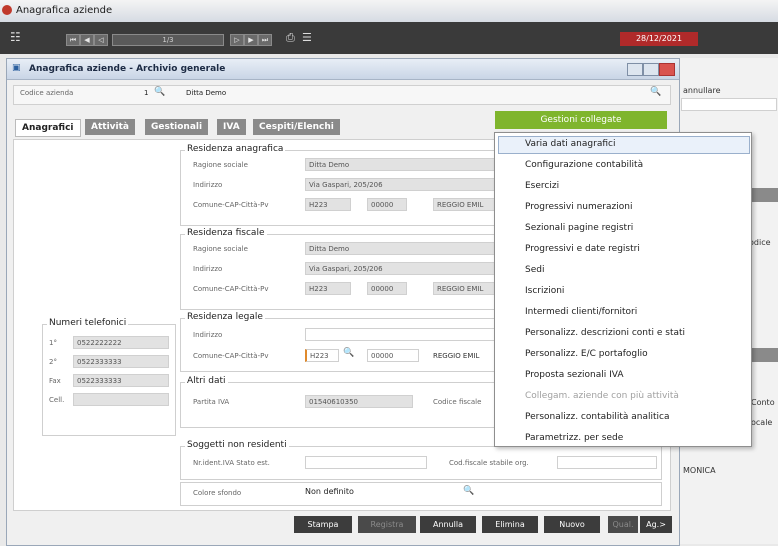  Describe the element at coordinates (329, 491) in the screenshot. I see `colore-value: Non definito` at that location.